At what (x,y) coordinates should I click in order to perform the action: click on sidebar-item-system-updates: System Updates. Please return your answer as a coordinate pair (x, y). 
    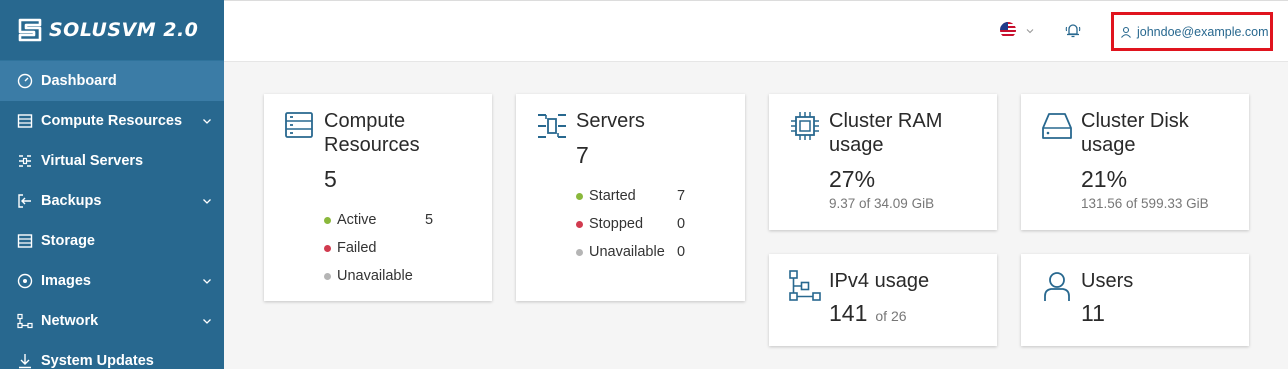
    Looking at the image, I should click on (112, 355).